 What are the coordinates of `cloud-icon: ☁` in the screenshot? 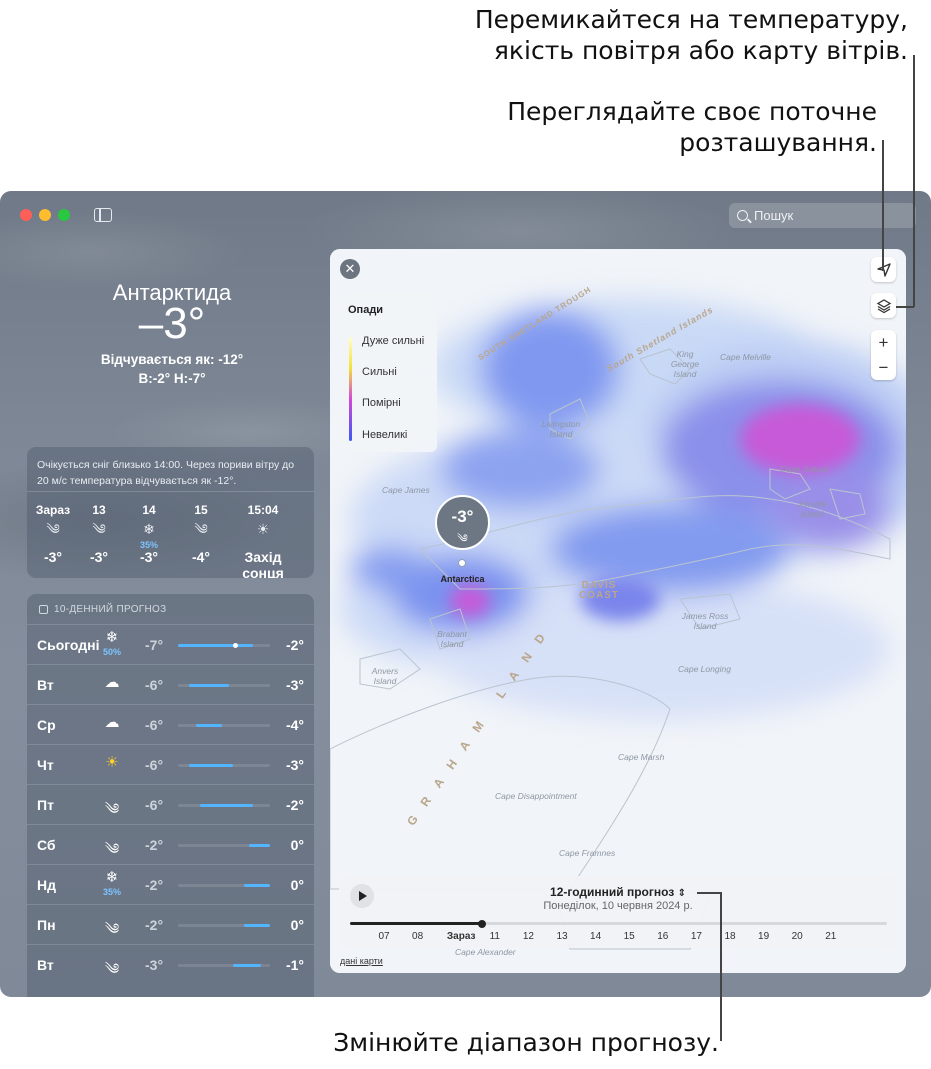 It's located at (112, 682).